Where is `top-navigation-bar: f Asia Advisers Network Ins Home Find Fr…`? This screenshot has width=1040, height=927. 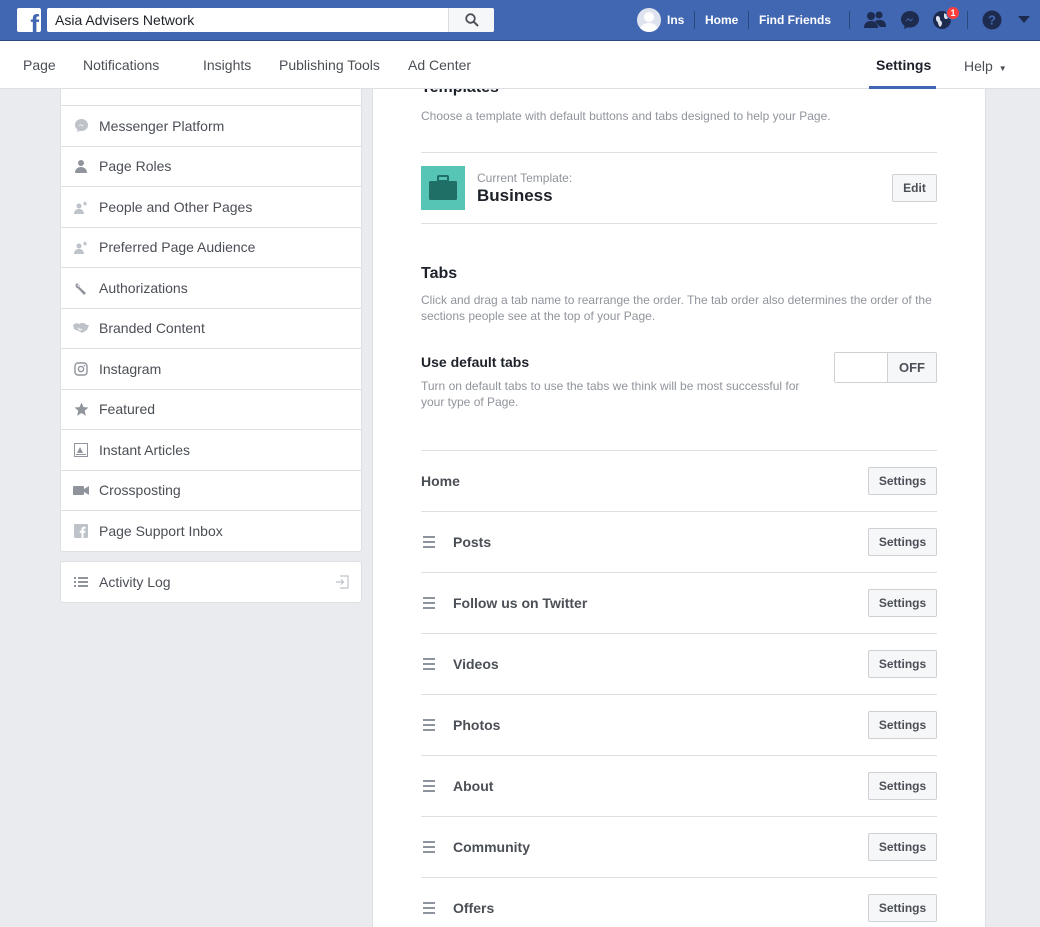 top-navigation-bar: f Asia Advisers Network Ins Home Find Fr… is located at coordinates (520, 20).